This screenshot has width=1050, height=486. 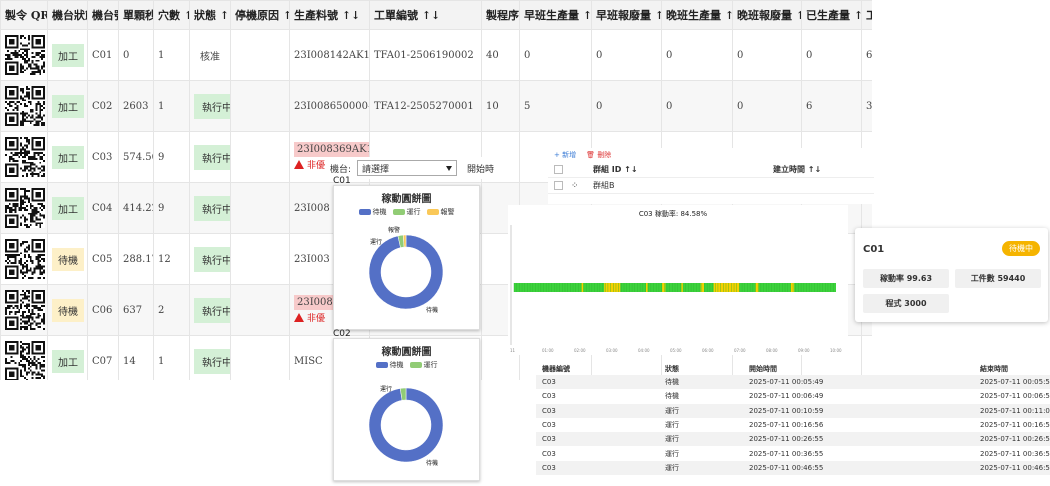 I want to click on col-header-night-scrap: 晚班報廢量 ↑↓, so click(x=767, y=15).